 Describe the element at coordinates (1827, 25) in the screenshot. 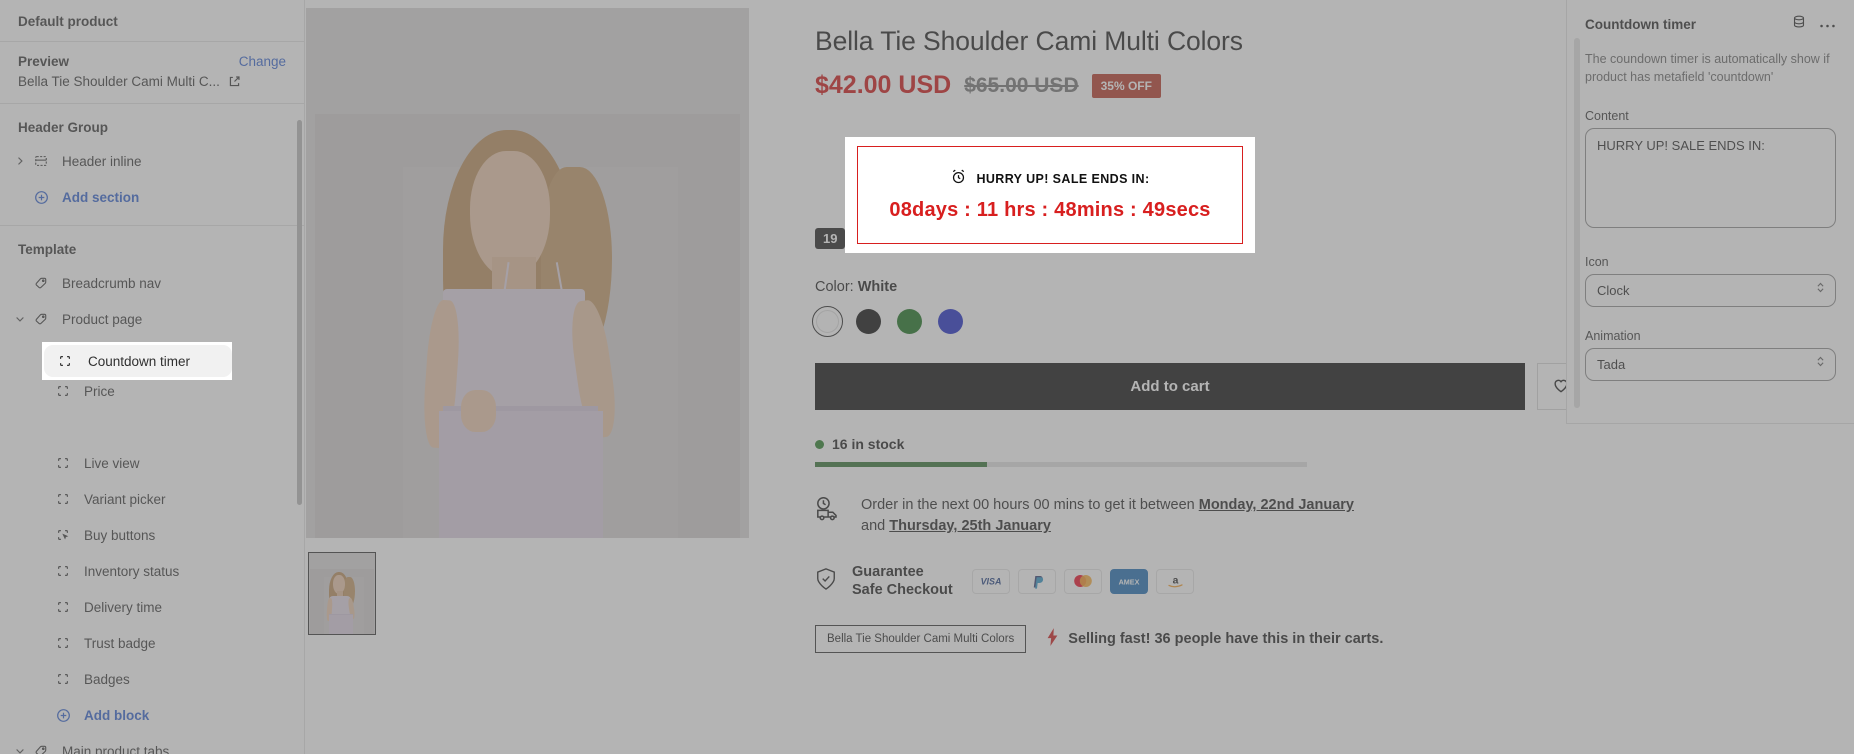

I see `ellipsis-icon` at that location.